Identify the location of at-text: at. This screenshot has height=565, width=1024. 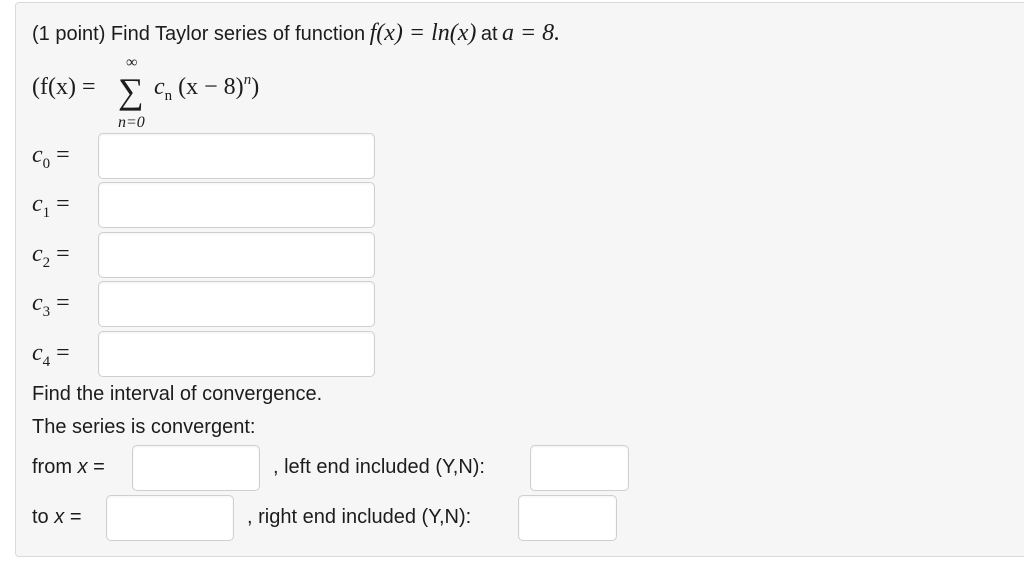
(489, 34).